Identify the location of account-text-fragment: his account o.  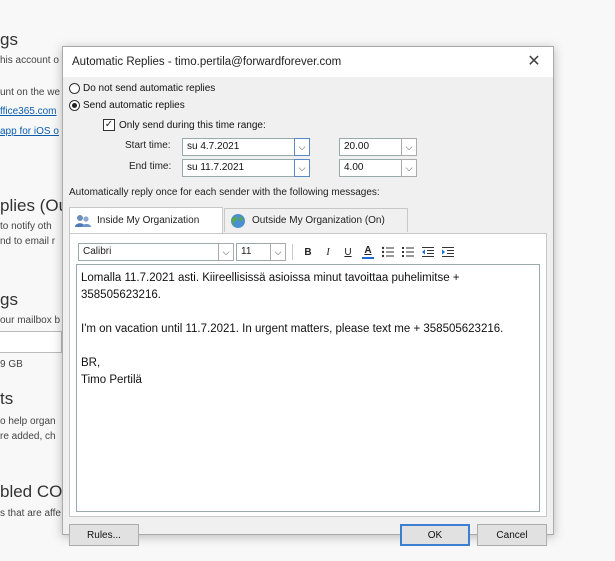
(29, 60).